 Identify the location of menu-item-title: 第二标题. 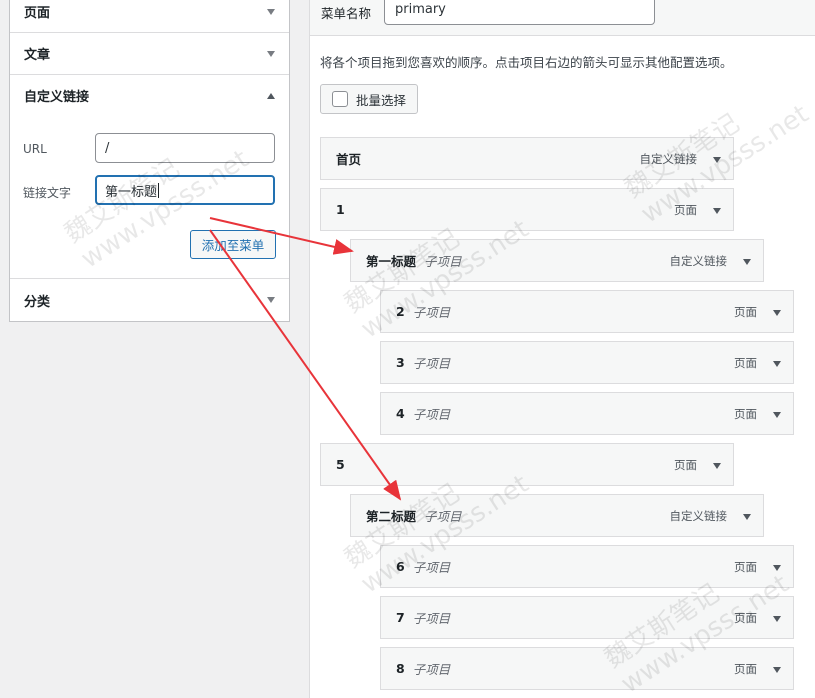
(391, 516).